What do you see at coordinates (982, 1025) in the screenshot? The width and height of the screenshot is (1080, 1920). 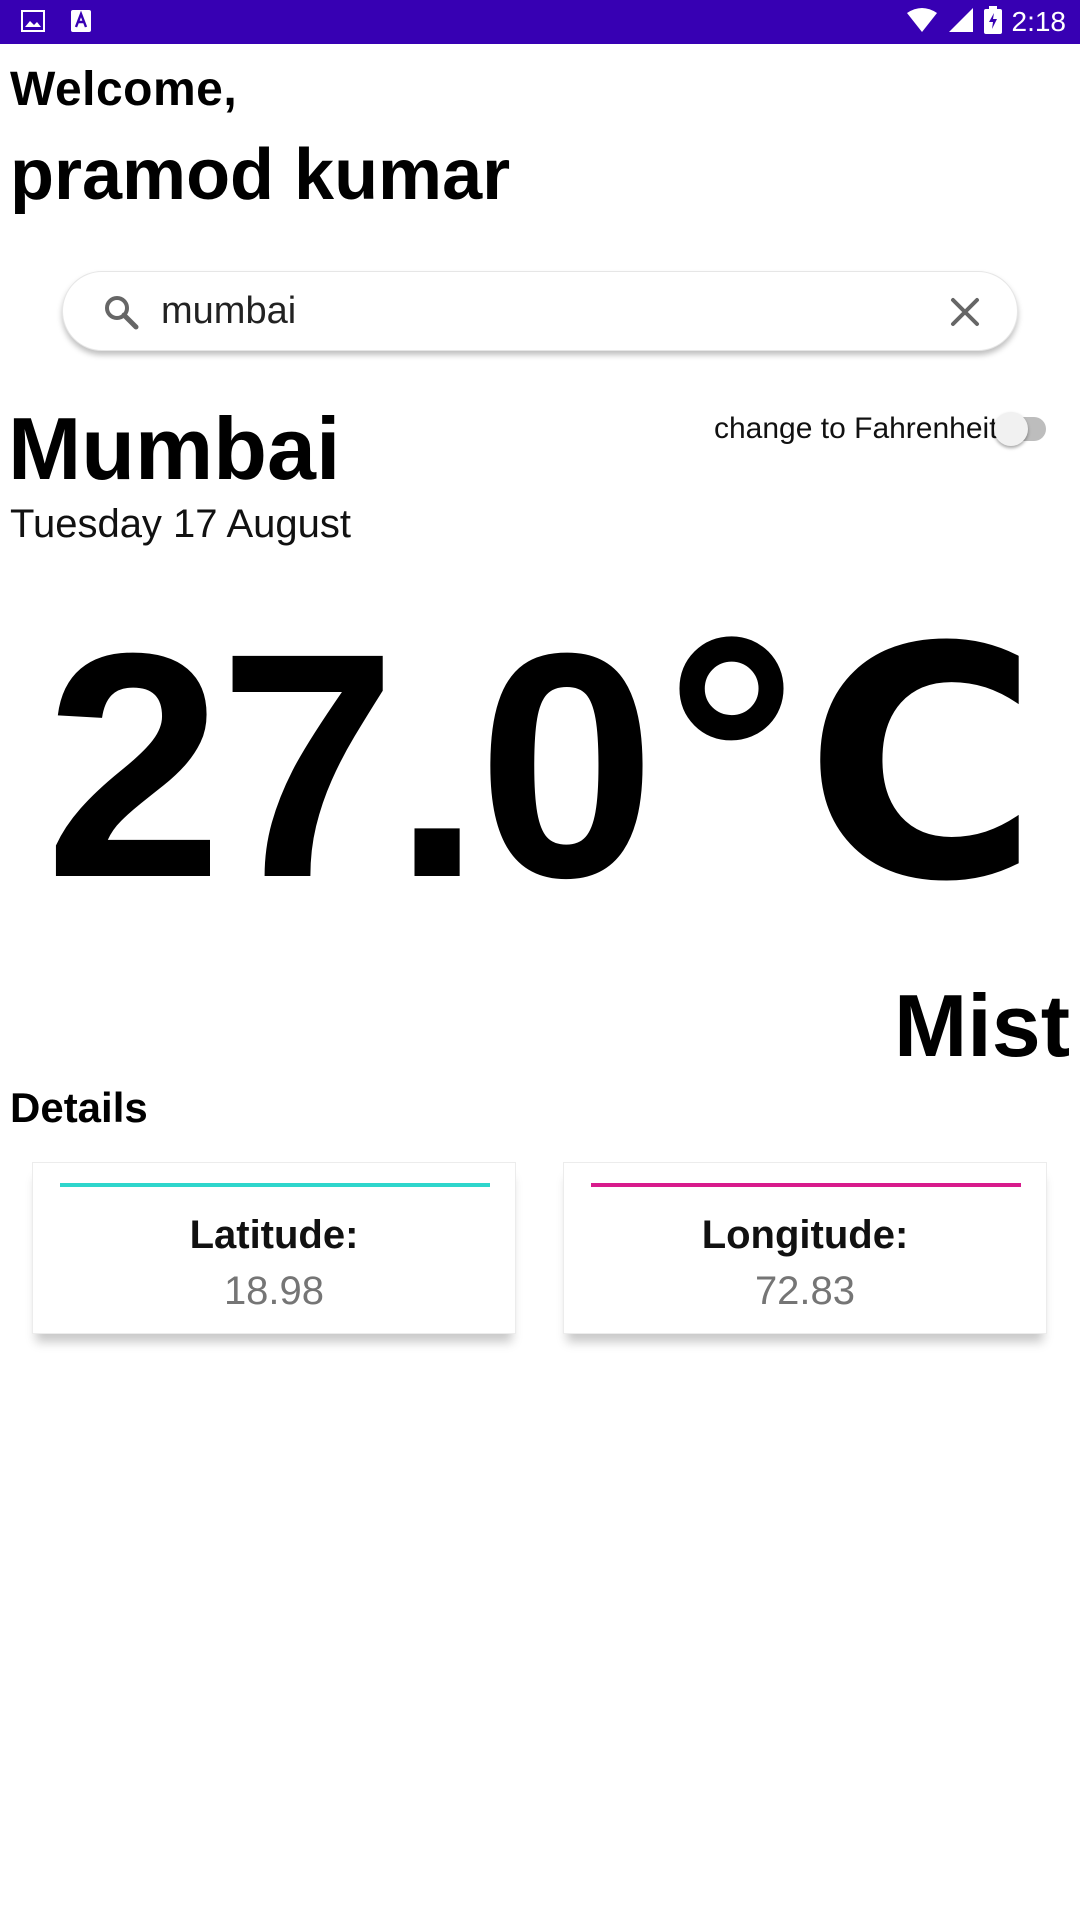 I see `weather-condition: Mist` at bounding box center [982, 1025].